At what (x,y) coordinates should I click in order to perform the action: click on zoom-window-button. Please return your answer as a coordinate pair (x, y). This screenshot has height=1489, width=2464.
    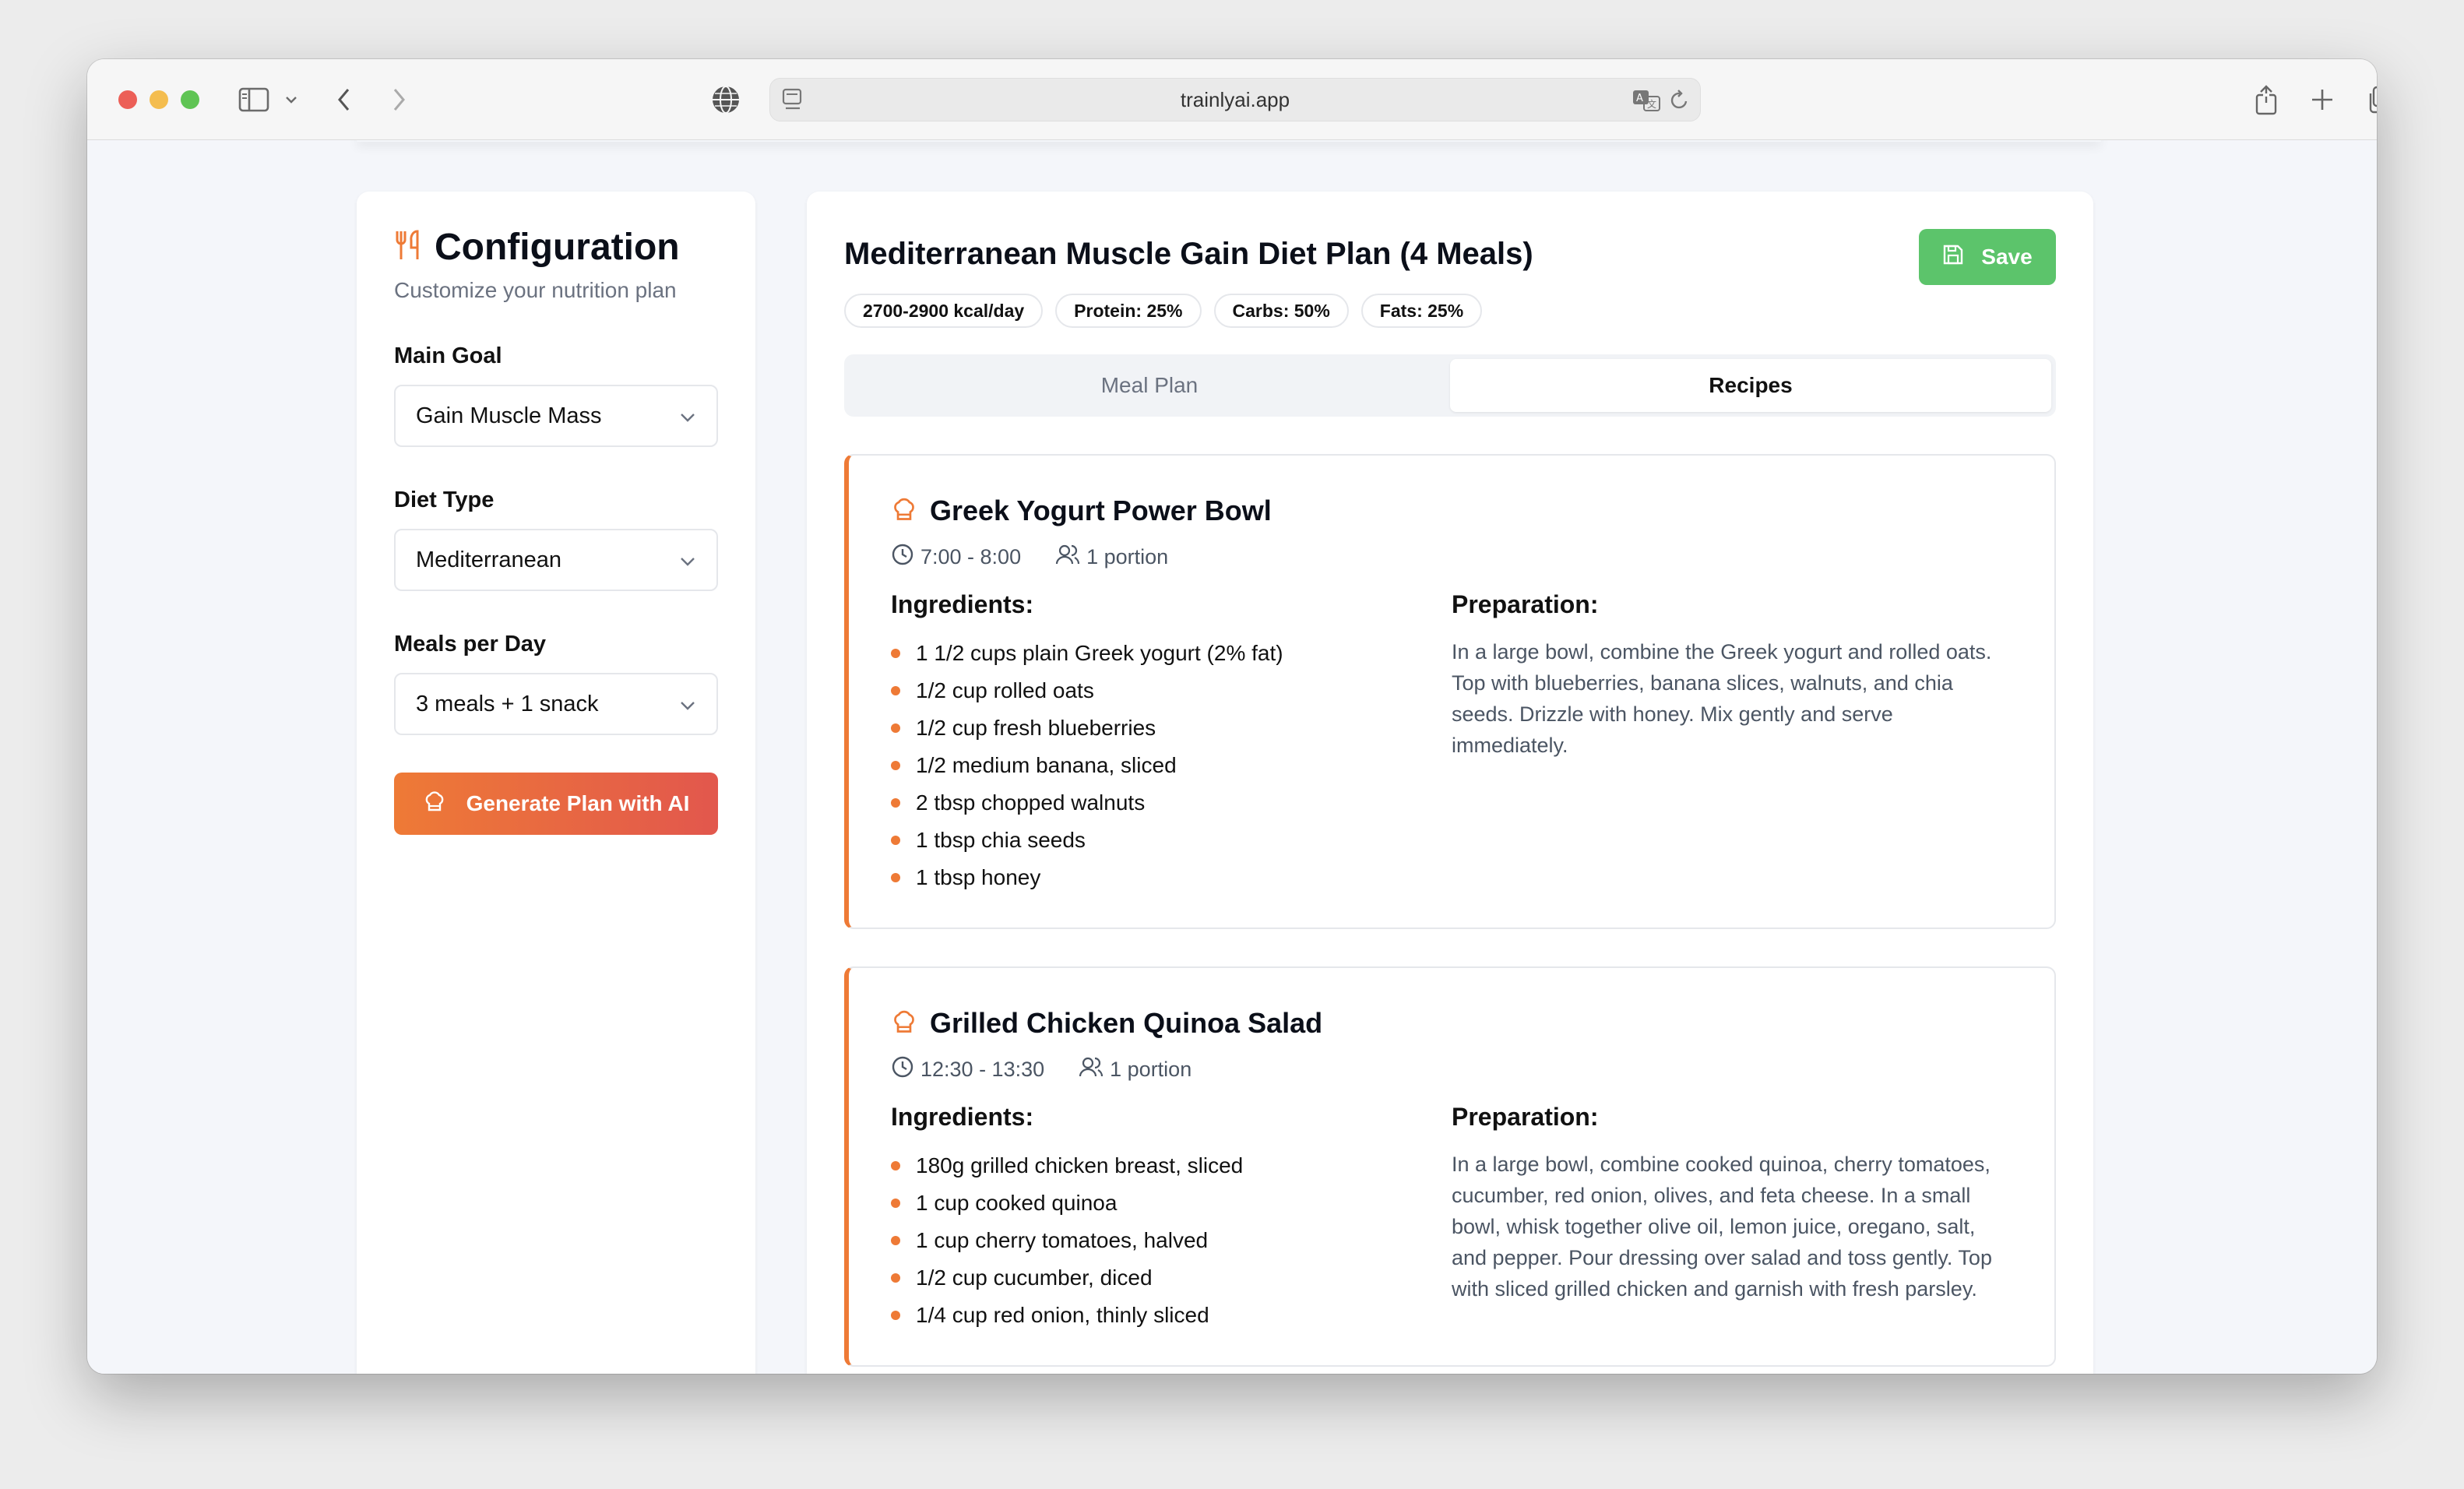
    Looking at the image, I should click on (190, 100).